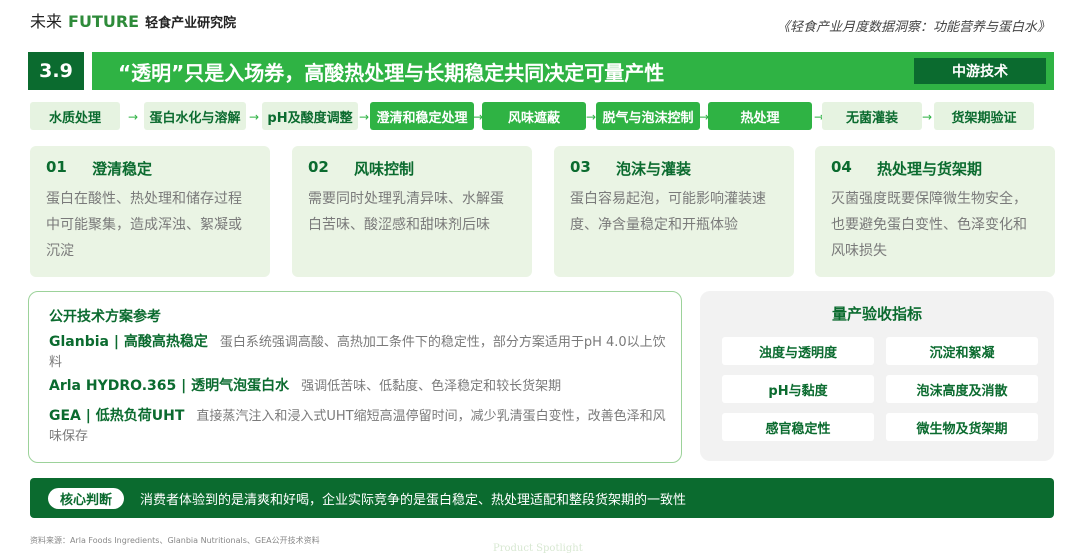 This screenshot has height=556, width=1080. What do you see at coordinates (104, 21) in the screenshot?
I see `logo-en: FUTURE` at bounding box center [104, 21].